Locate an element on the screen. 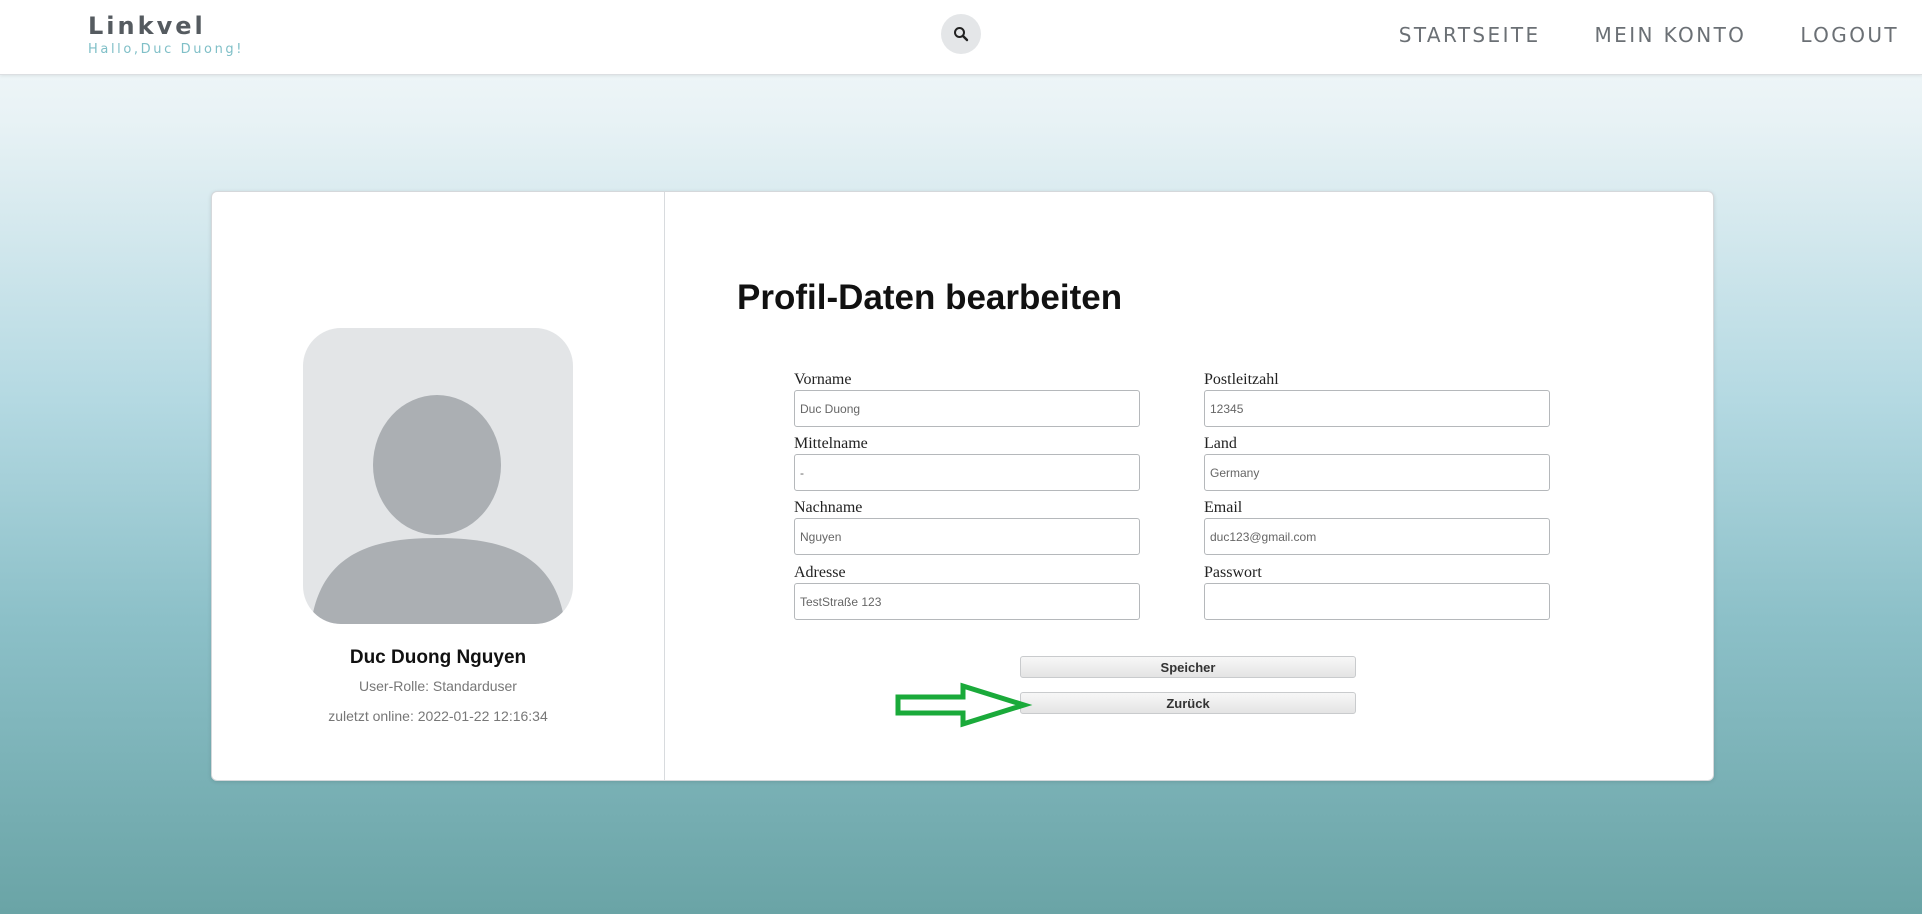 This screenshot has width=1922, height=914. field-mittelname: Mittelname is located at coordinates (967, 463).